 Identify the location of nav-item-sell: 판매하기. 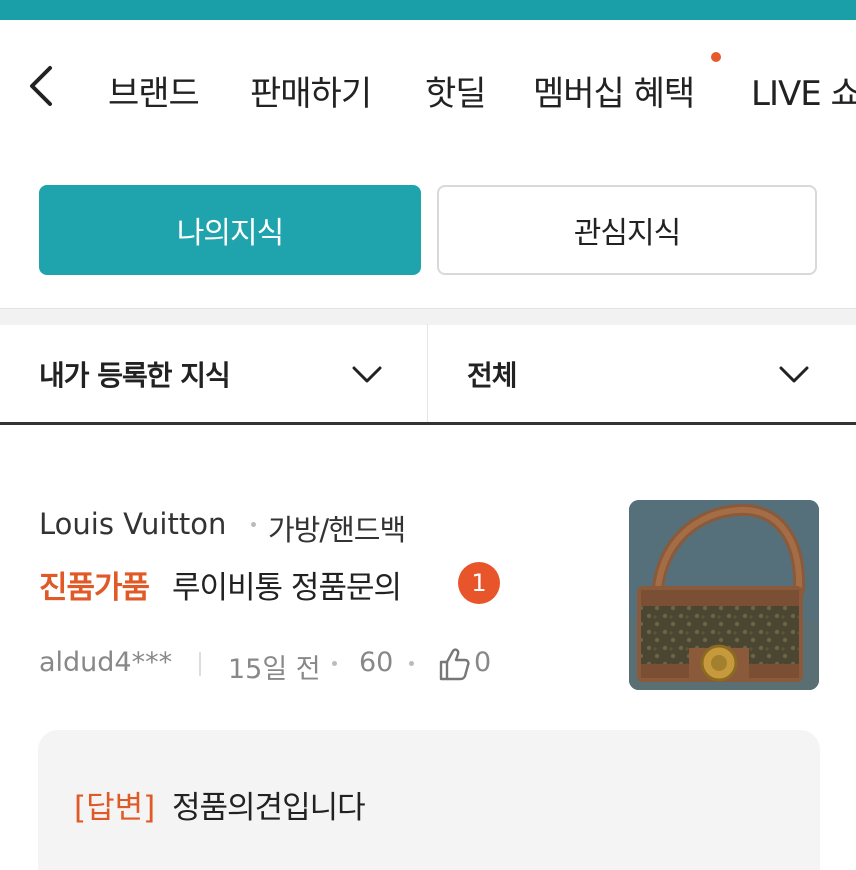
(311, 90).